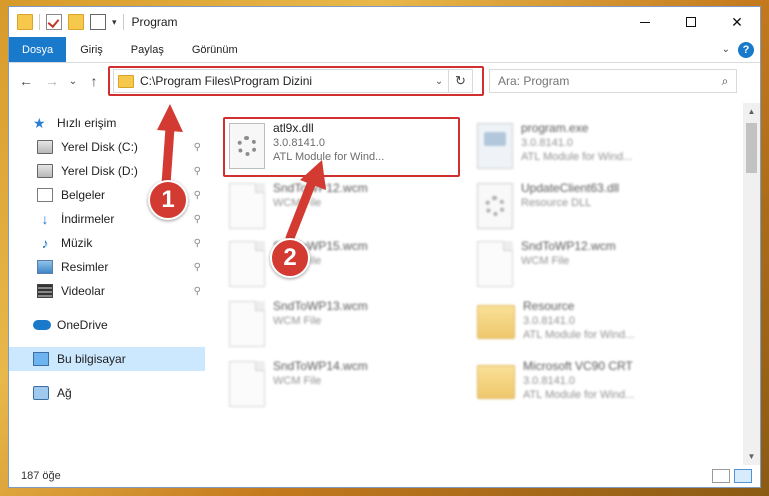 This screenshot has height=496, width=769. Describe the element at coordinates (384, 22) in the screenshot. I see `title-bar: ▾ Program ✕` at that location.